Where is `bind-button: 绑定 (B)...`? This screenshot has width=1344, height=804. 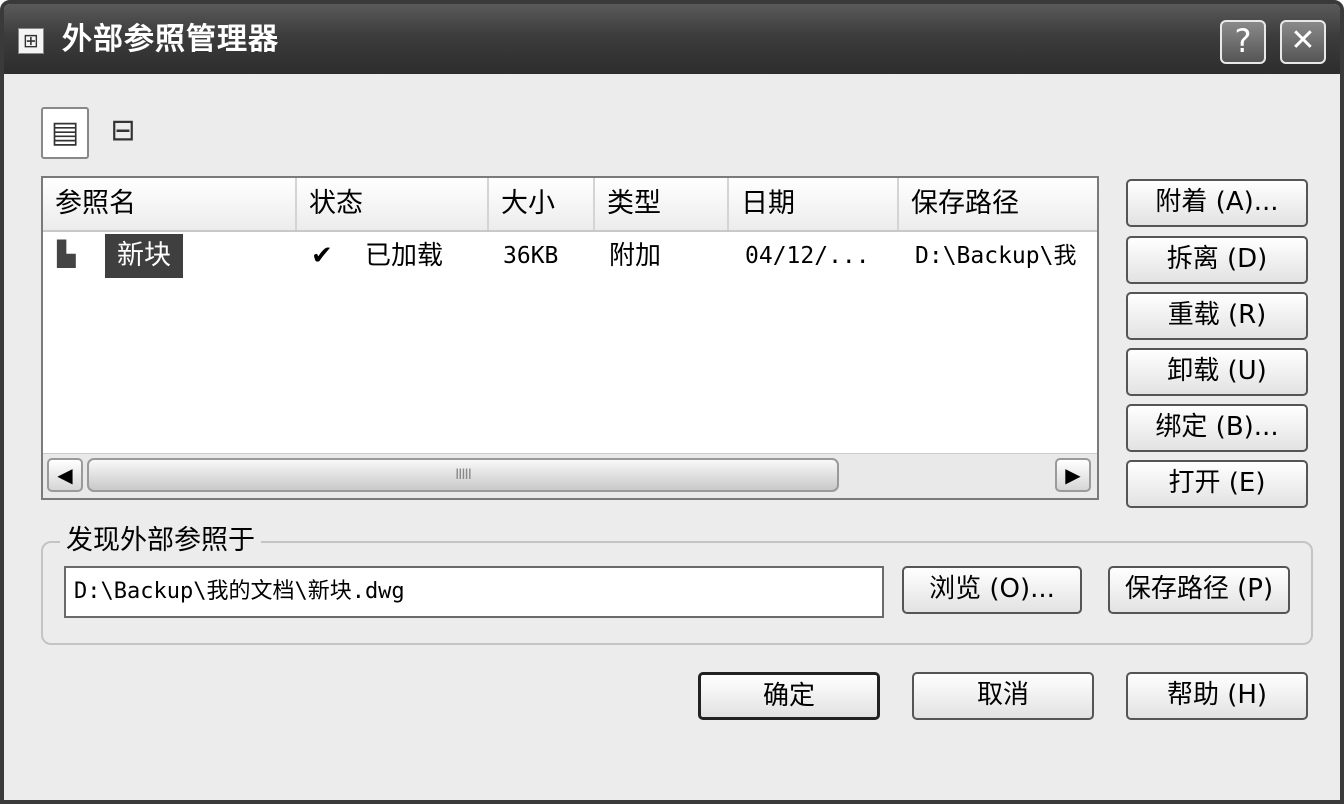 bind-button: 绑定 (B)... is located at coordinates (1217, 428).